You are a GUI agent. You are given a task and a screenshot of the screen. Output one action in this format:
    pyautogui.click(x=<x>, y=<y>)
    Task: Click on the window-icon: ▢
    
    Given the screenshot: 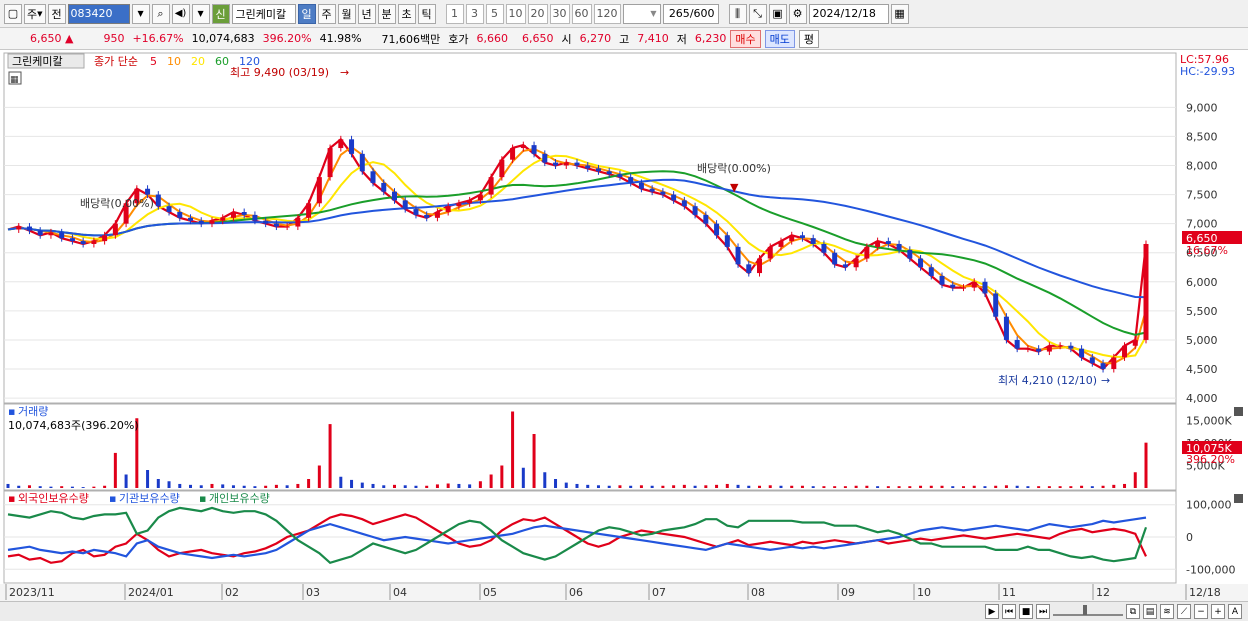 What is the action you would take?
    pyautogui.click(x=13, y=13)
    